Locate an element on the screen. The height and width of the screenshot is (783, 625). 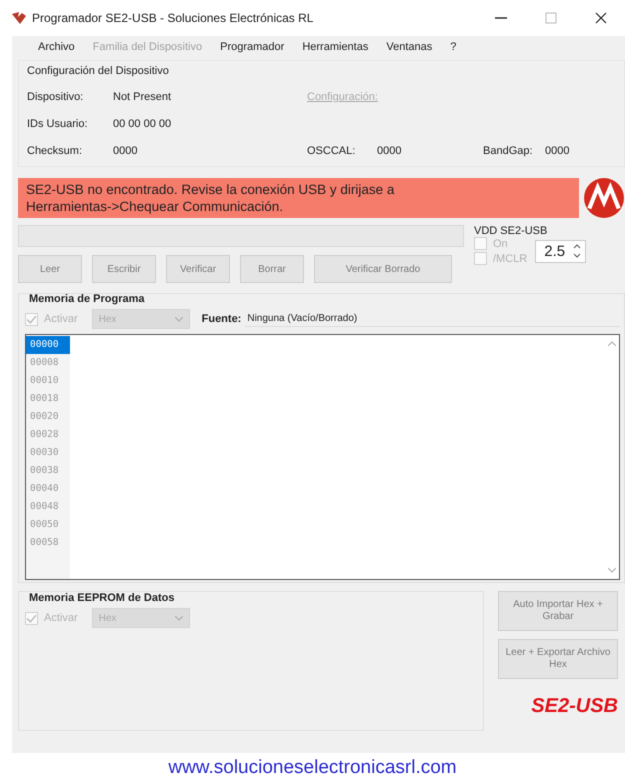
maximize-icon is located at coordinates (551, 18).